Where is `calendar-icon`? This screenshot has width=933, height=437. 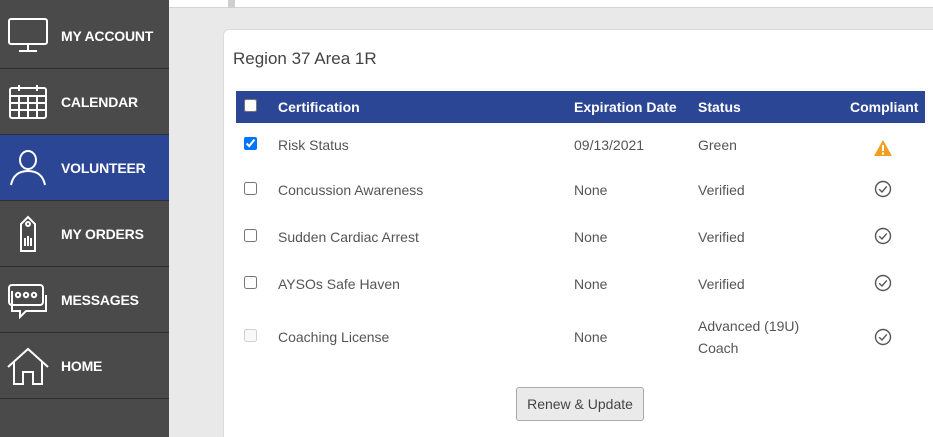
calendar-icon is located at coordinates (28, 102).